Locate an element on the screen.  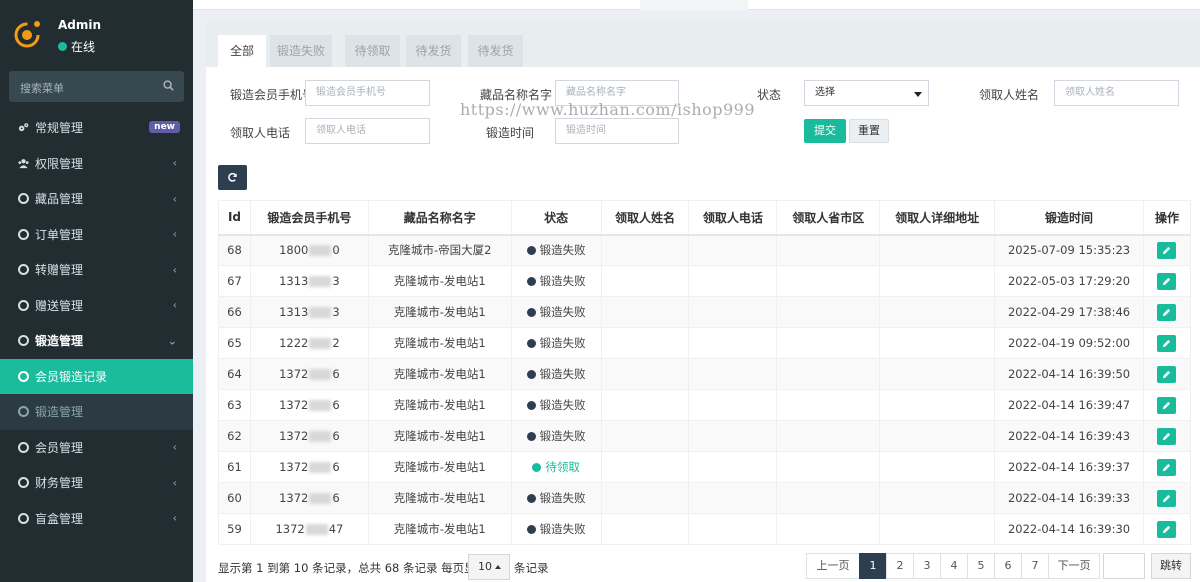
sidebar-item-10: 财务管理 ‹ is located at coordinates (96, 483).